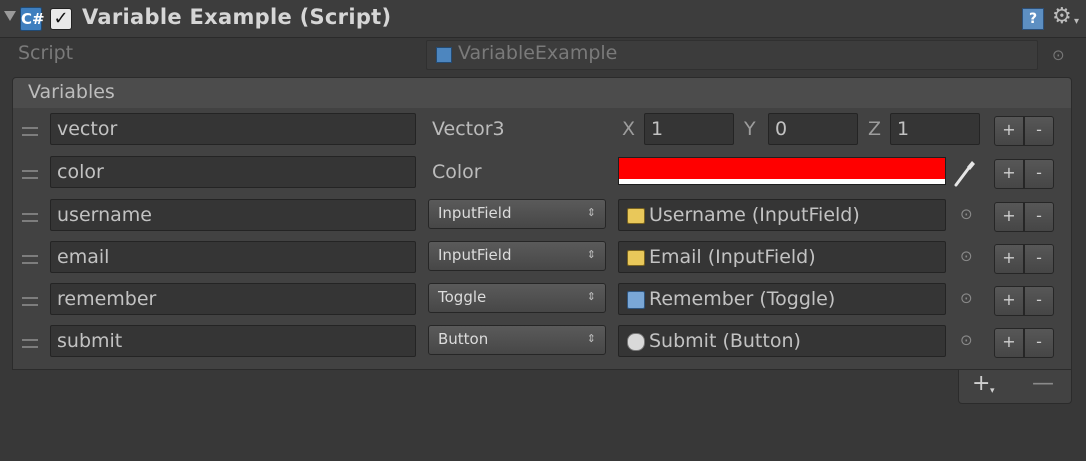 The height and width of the screenshot is (461, 1086). What do you see at coordinates (732, 257) in the screenshot?
I see `object-reference-value: Email (InputField)` at bounding box center [732, 257].